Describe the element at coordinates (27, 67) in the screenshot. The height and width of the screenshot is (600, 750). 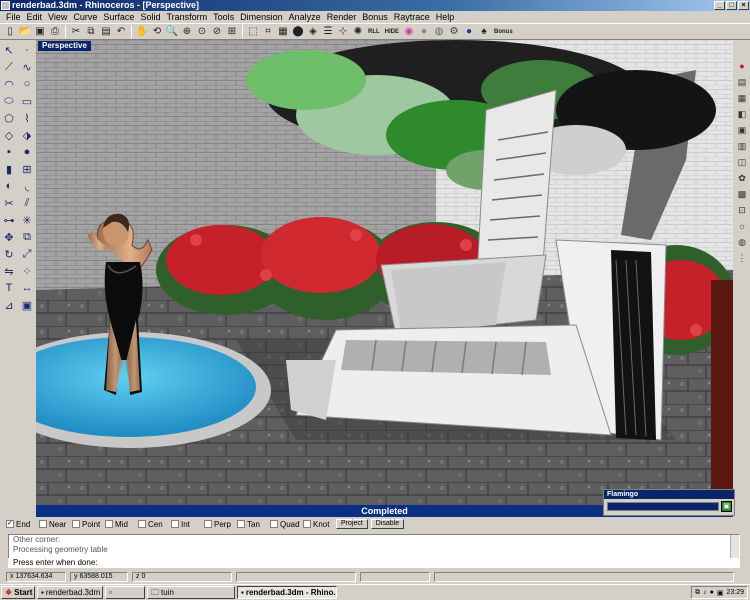
I see `curve-icon: ∿` at that location.